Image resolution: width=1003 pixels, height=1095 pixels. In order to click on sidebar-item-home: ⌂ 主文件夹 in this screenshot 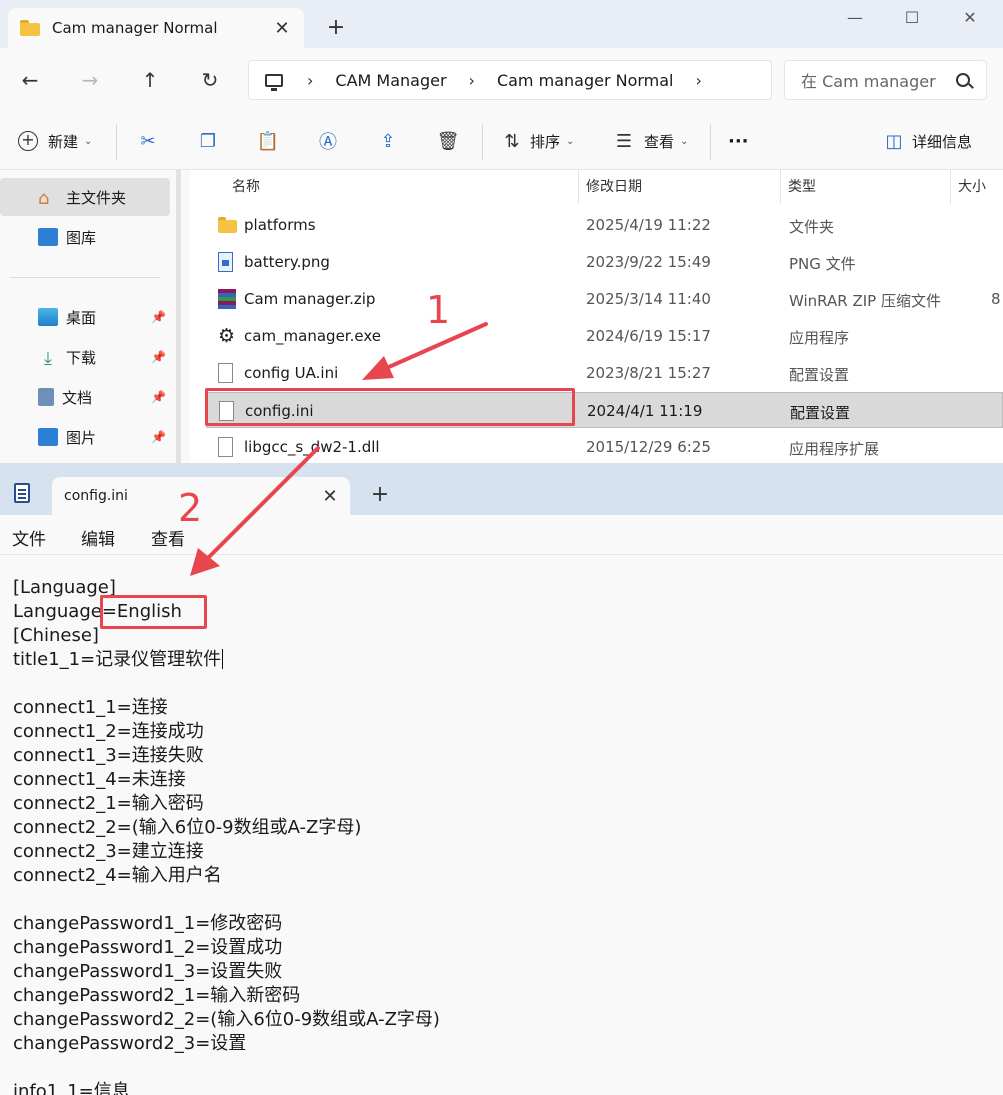, I will do `click(85, 197)`.